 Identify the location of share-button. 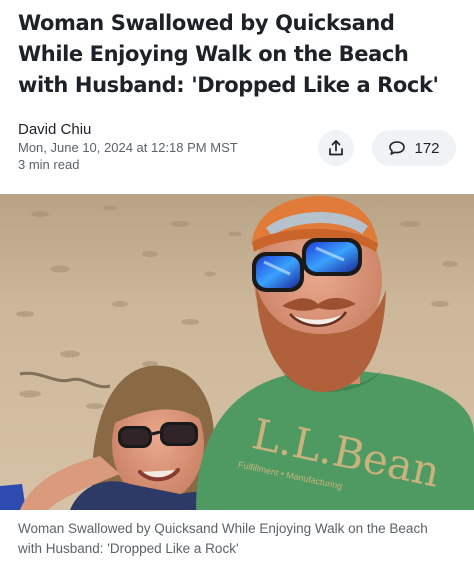
(336, 148).